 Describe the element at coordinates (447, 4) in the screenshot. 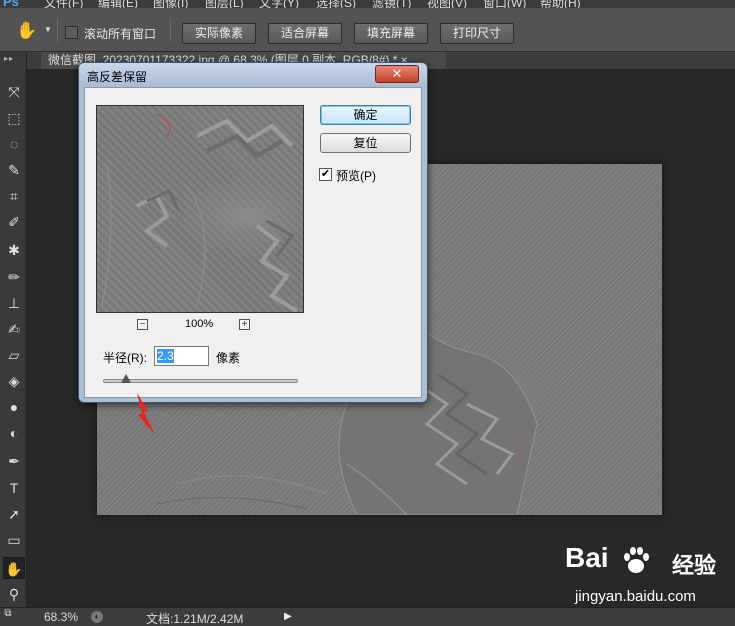

I see `menu-view: 视图(V)` at that location.